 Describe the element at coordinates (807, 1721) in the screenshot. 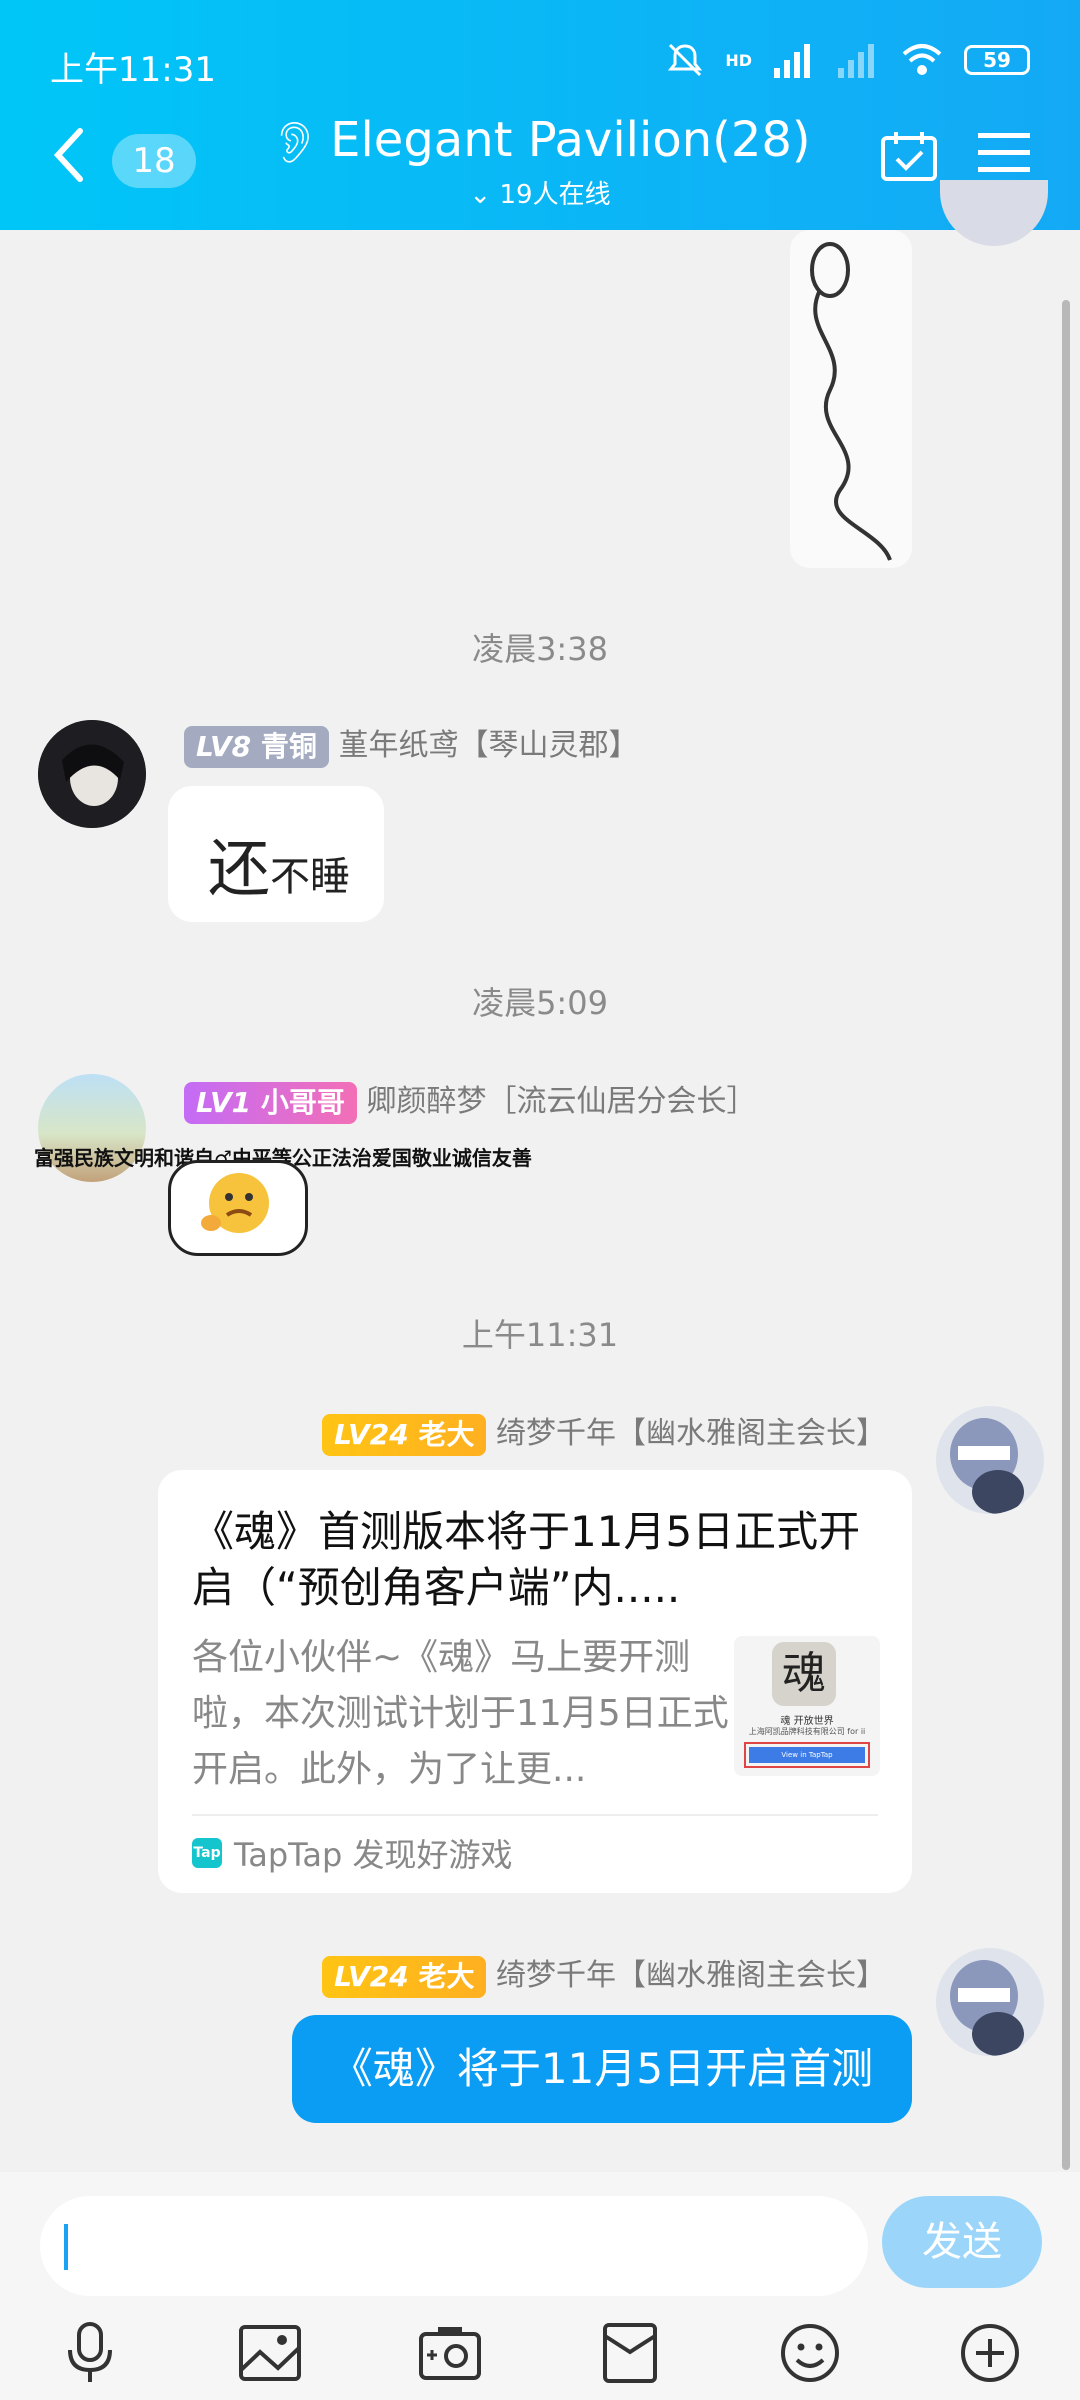

I see `thumb-caption: 魂 开放世界` at that location.